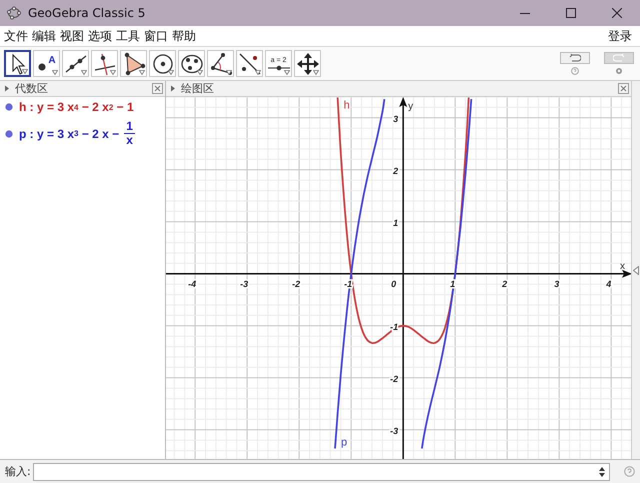 The width and height of the screenshot is (640, 483). Describe the element at coordinates (128, 36) in the screenshot. I see `menu-item: 工具` at that location.